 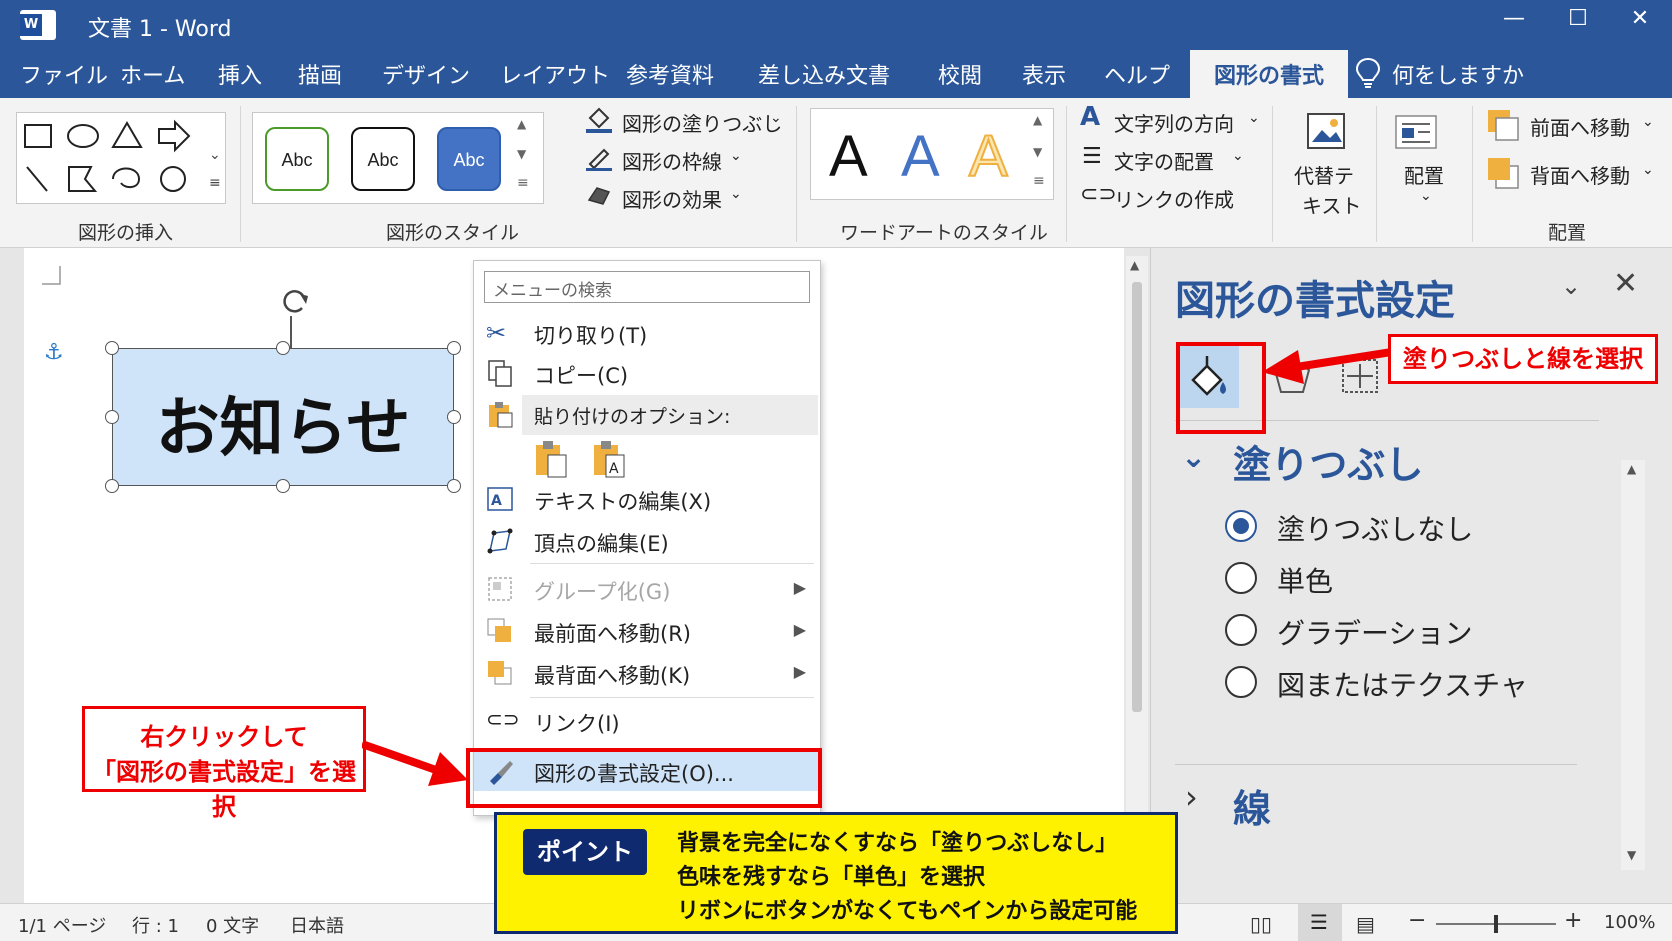 I want to click on paste-keep-formatting-icon, so click(x=552, y=461).